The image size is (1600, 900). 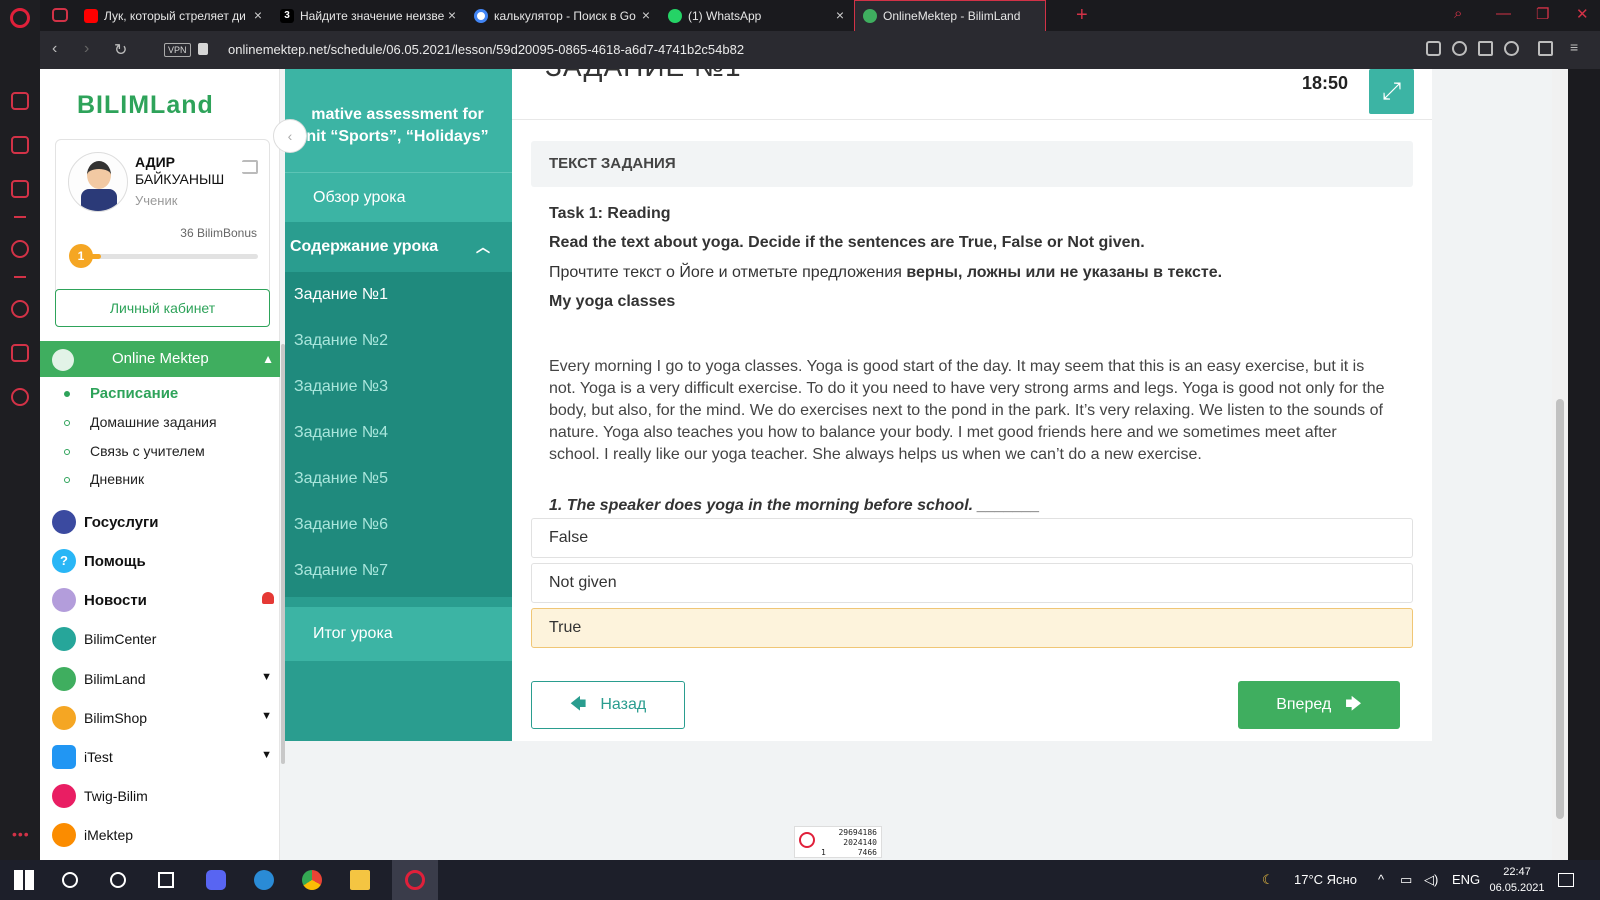 What do you see at coordinates (264, 880) in the screenshot?
I see `app-icon` at bounding box center [264, 880].